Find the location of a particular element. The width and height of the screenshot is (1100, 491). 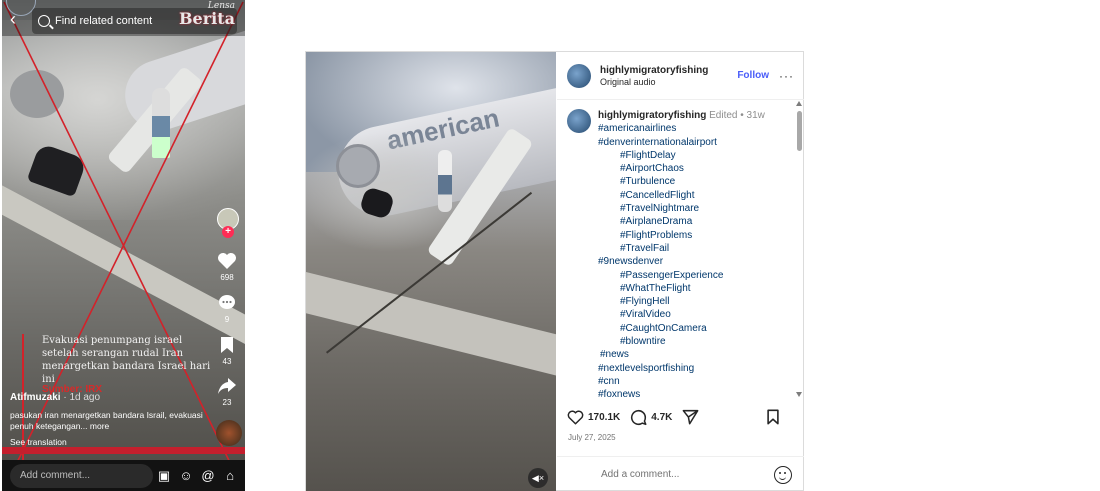

share-count: 23 is located at coordinates (227, 402).